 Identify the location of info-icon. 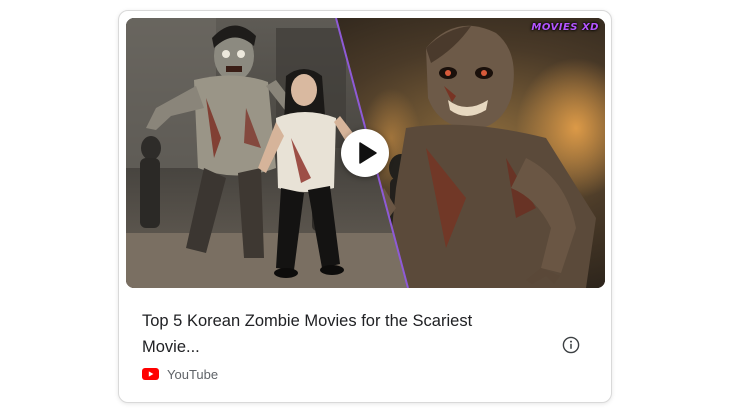
(571, 345).